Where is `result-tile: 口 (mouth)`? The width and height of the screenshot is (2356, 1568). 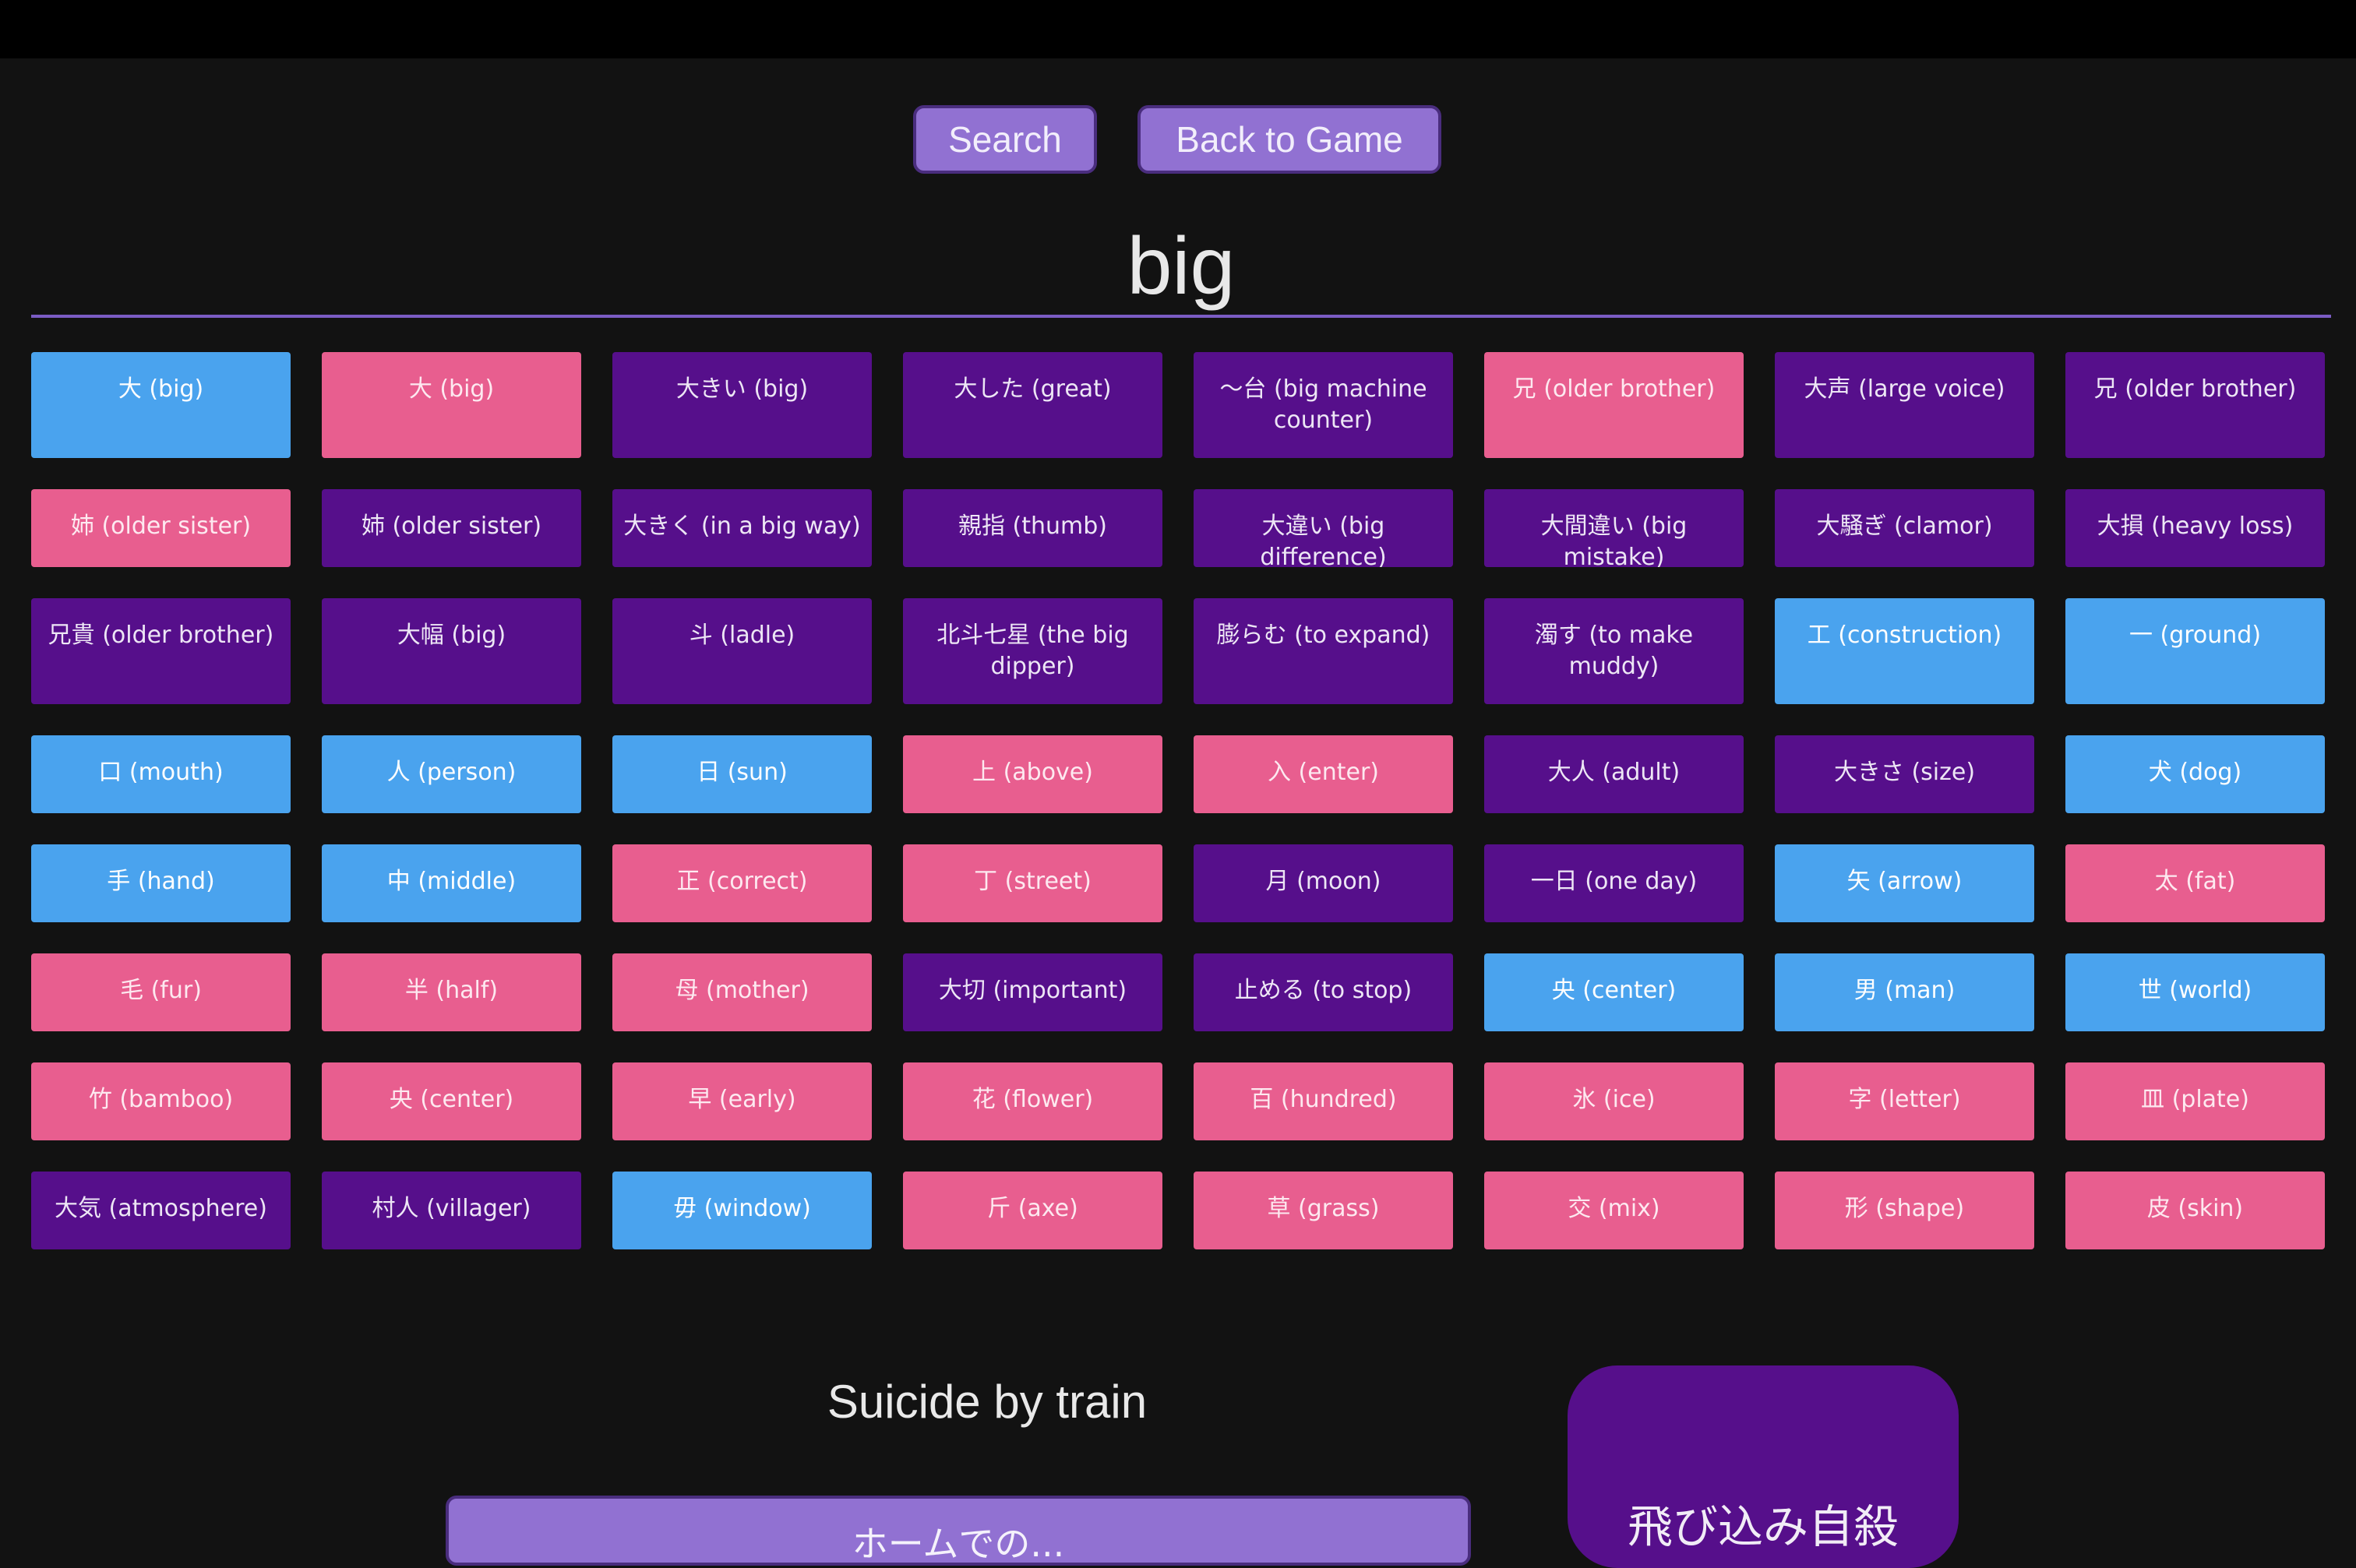 result-tile: 口 (mouth) is located at coordinates (161, 774).